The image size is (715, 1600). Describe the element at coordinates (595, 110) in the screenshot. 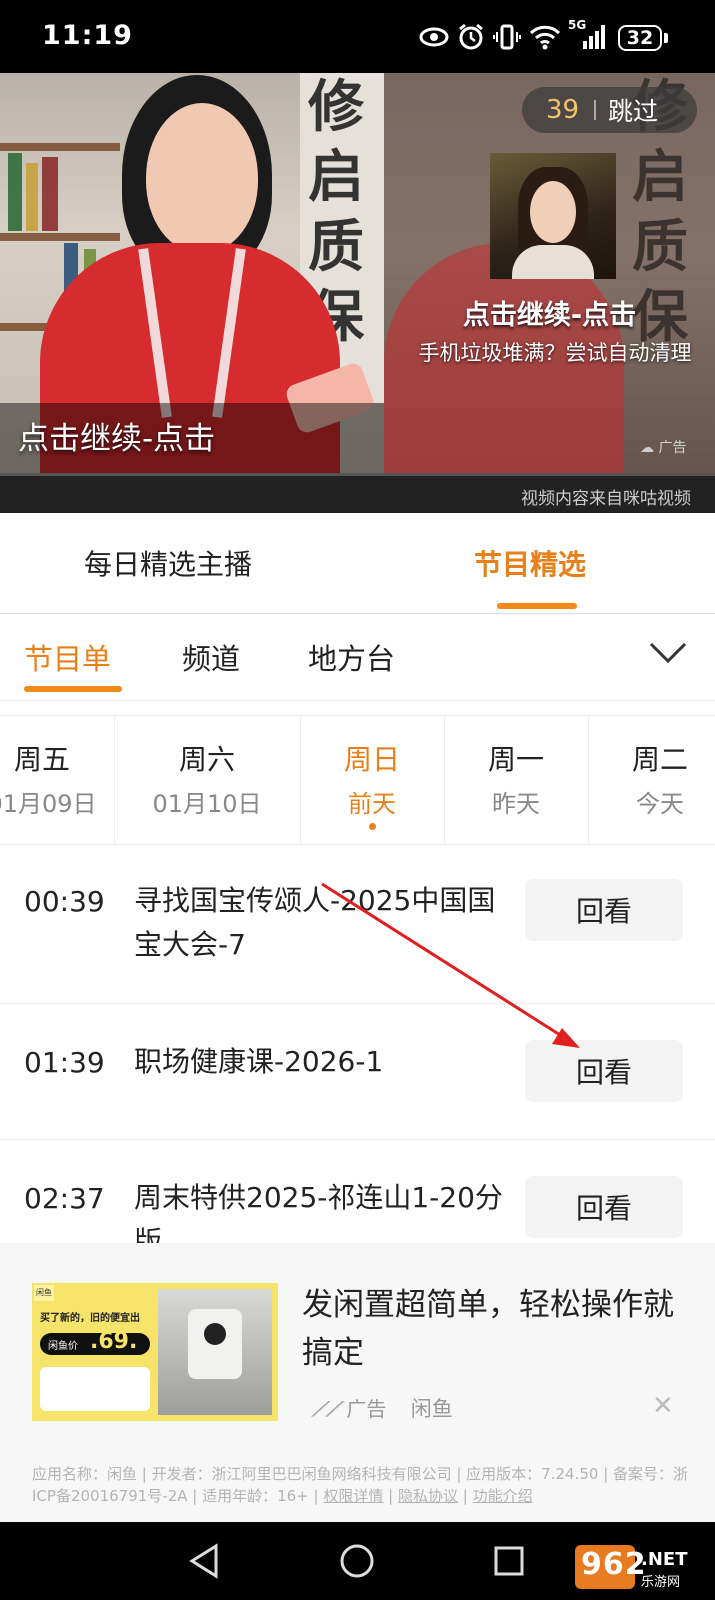

I see `divider` at that location.